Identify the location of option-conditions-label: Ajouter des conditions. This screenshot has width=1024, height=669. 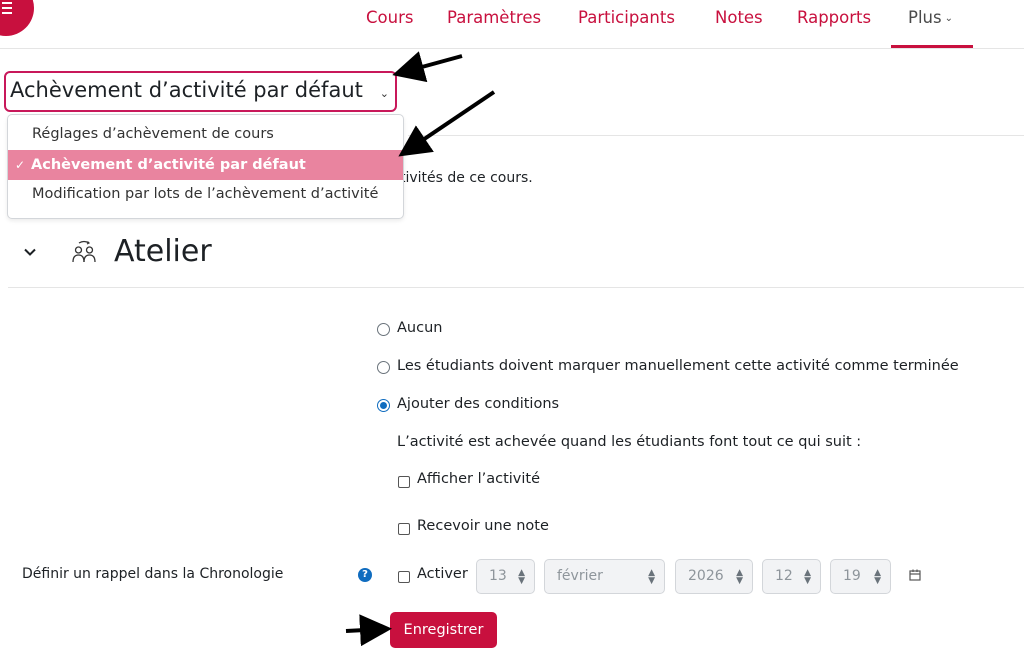
(478, 404).